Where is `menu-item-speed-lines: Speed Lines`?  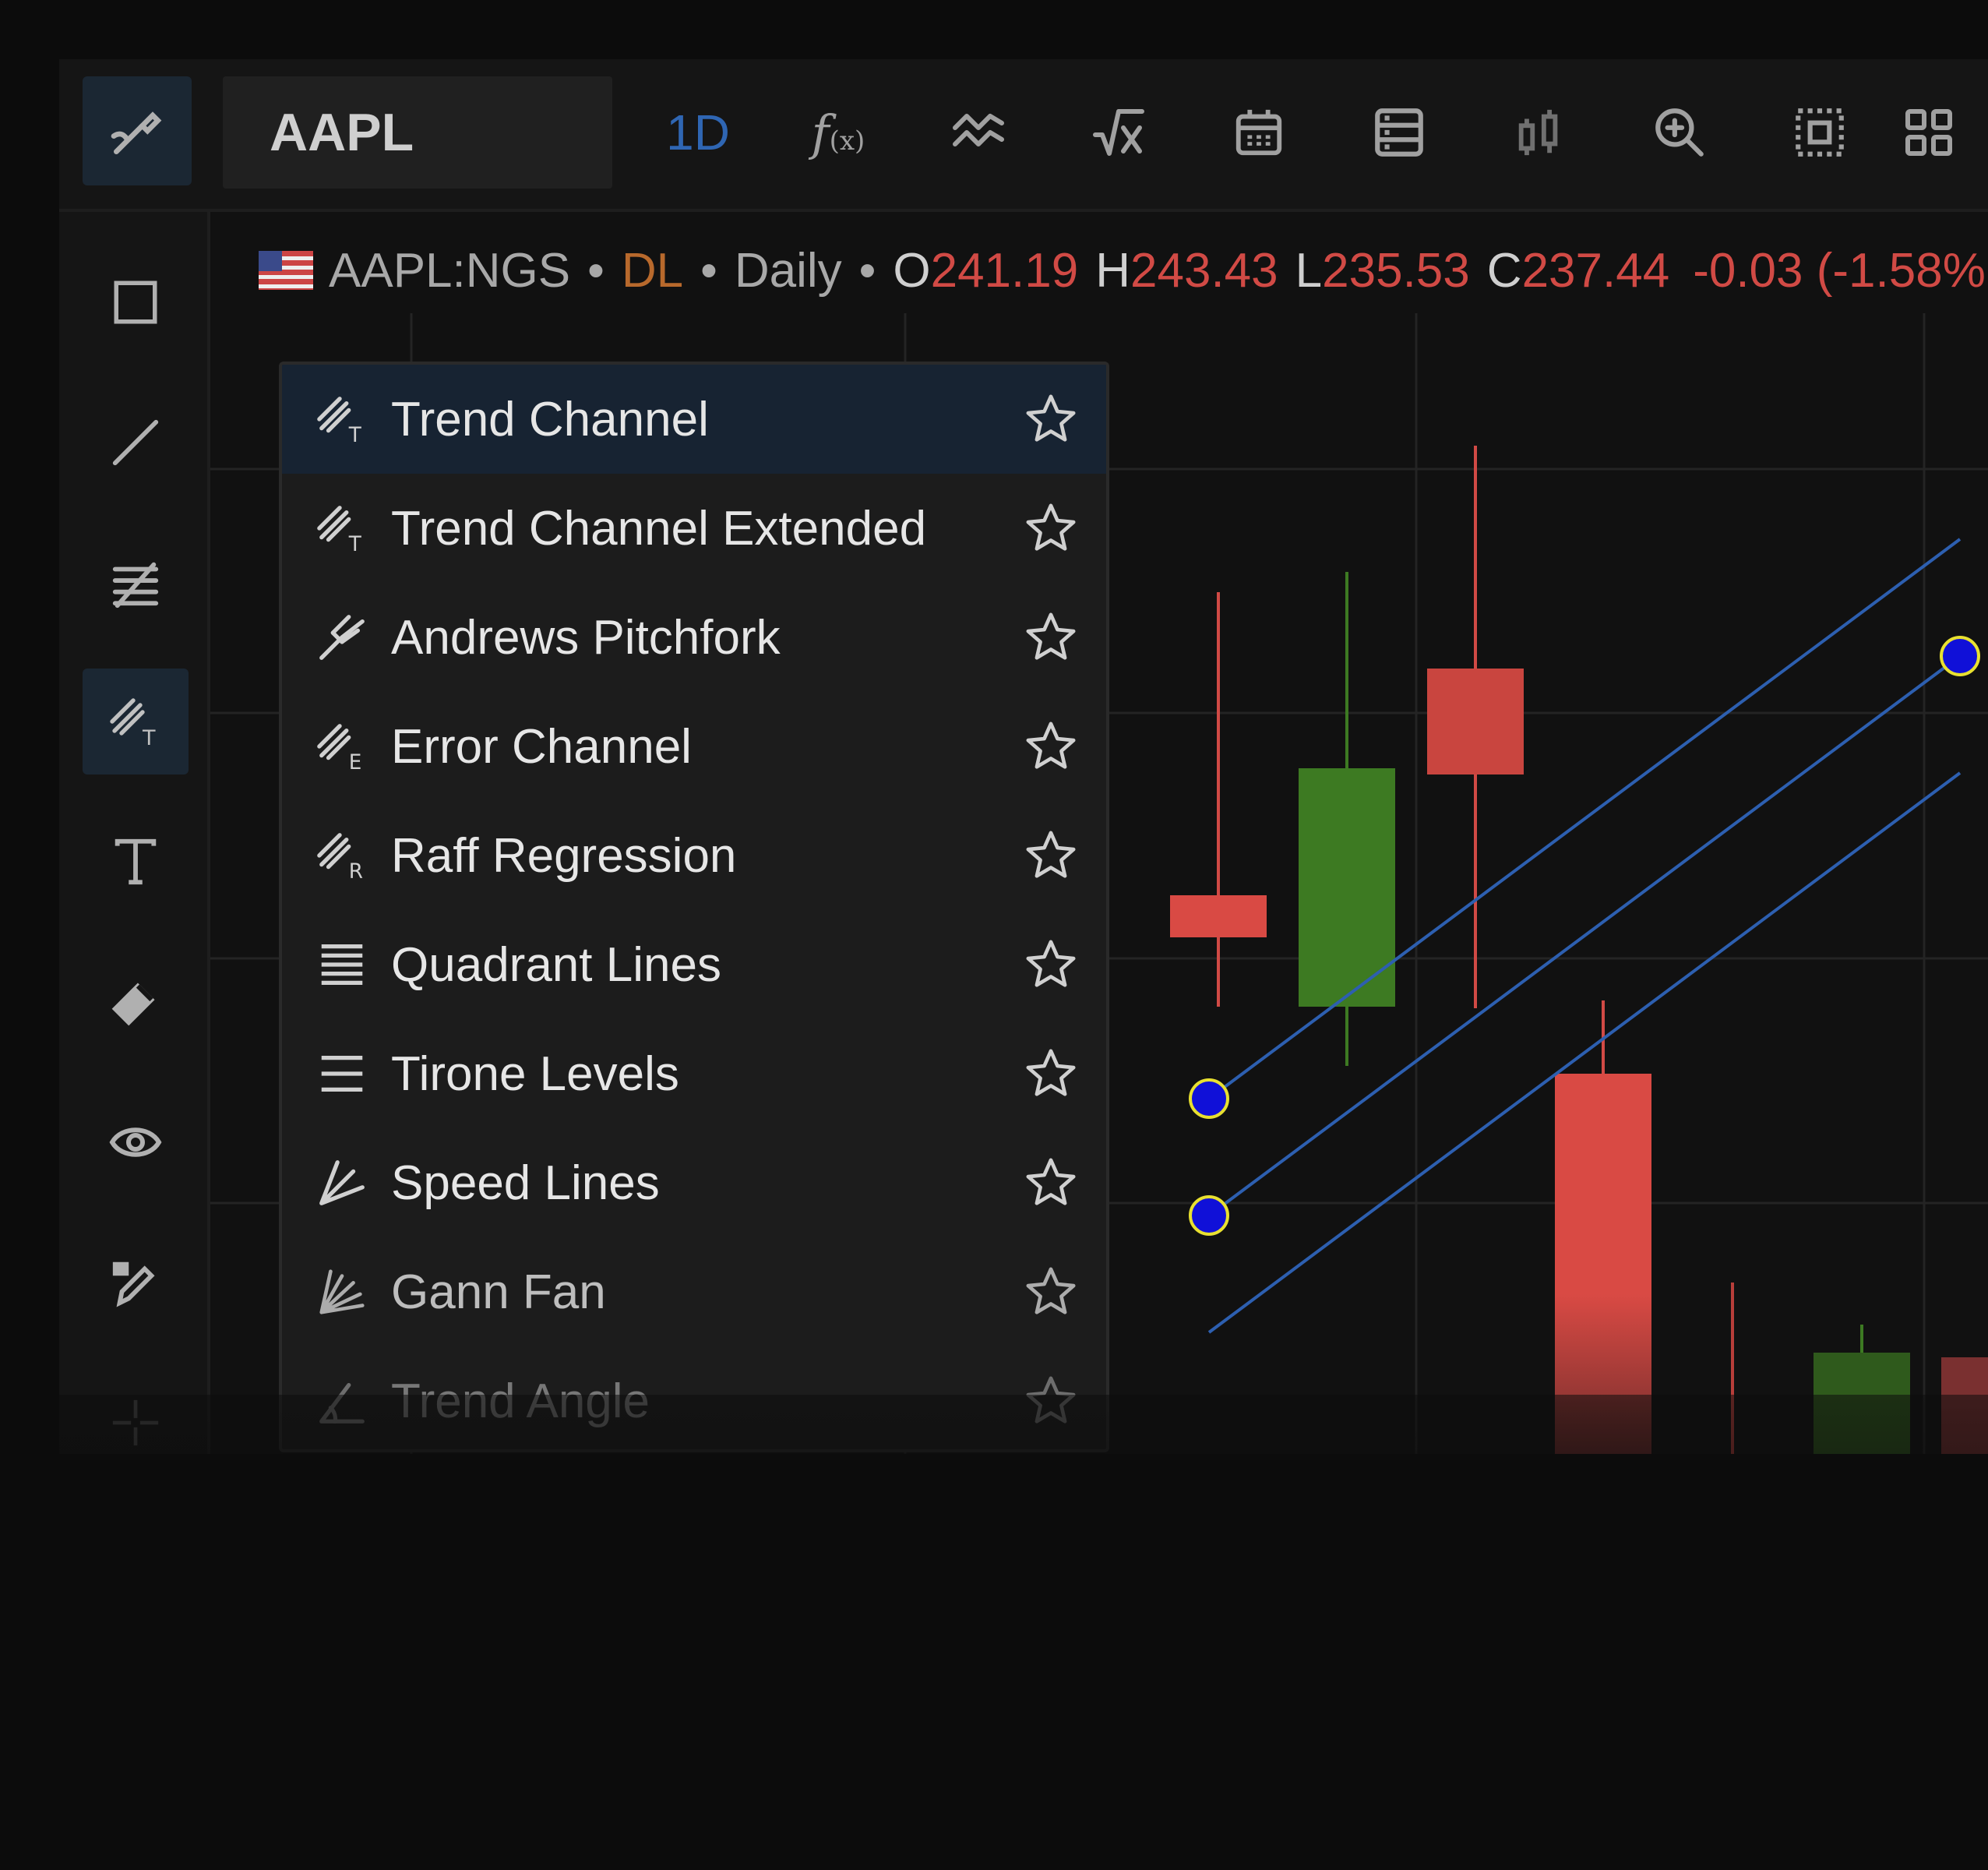 menu-item-speed-lines: Speed Lines is located at coordinates (694, 1182).